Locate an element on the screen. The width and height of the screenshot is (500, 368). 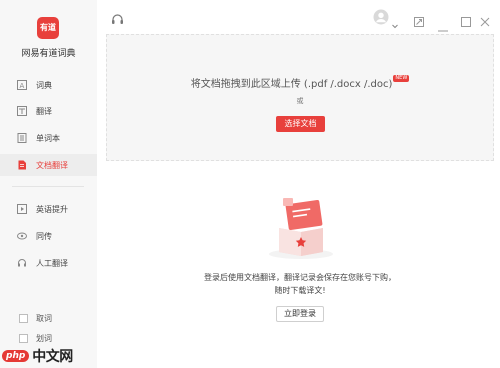
new-badge: NEW is located at coordinates (401, 78).